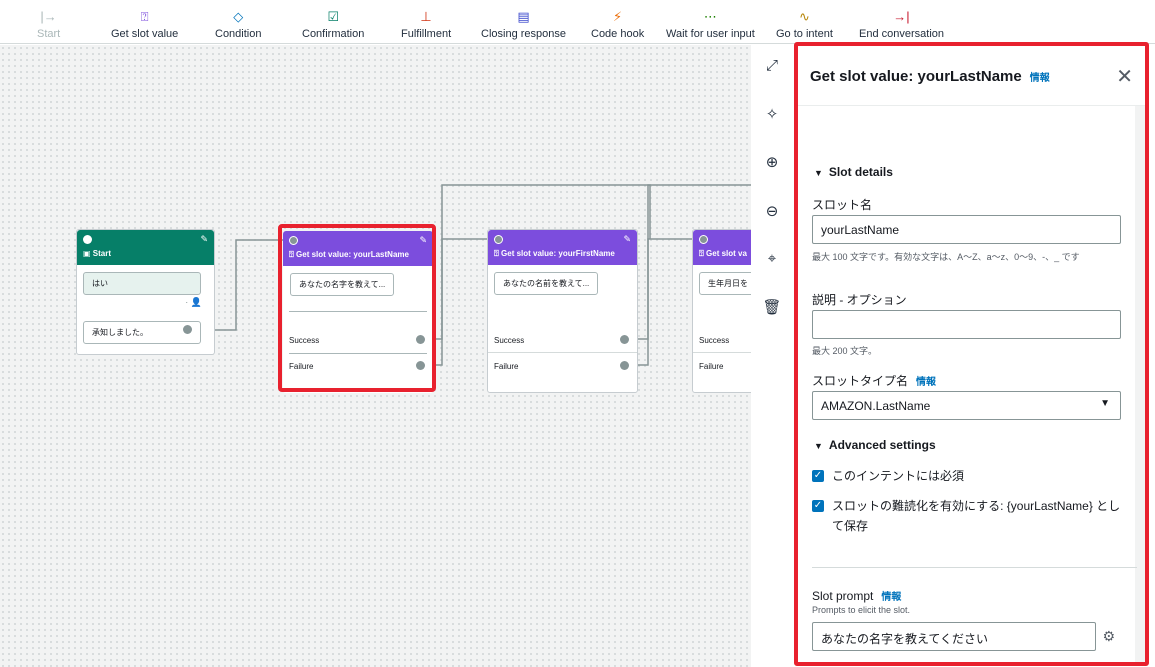 The image size is (1155, 667). I want to click on toolbar-get-slot-value: ⍰ Get slot value, so click(144, 24).